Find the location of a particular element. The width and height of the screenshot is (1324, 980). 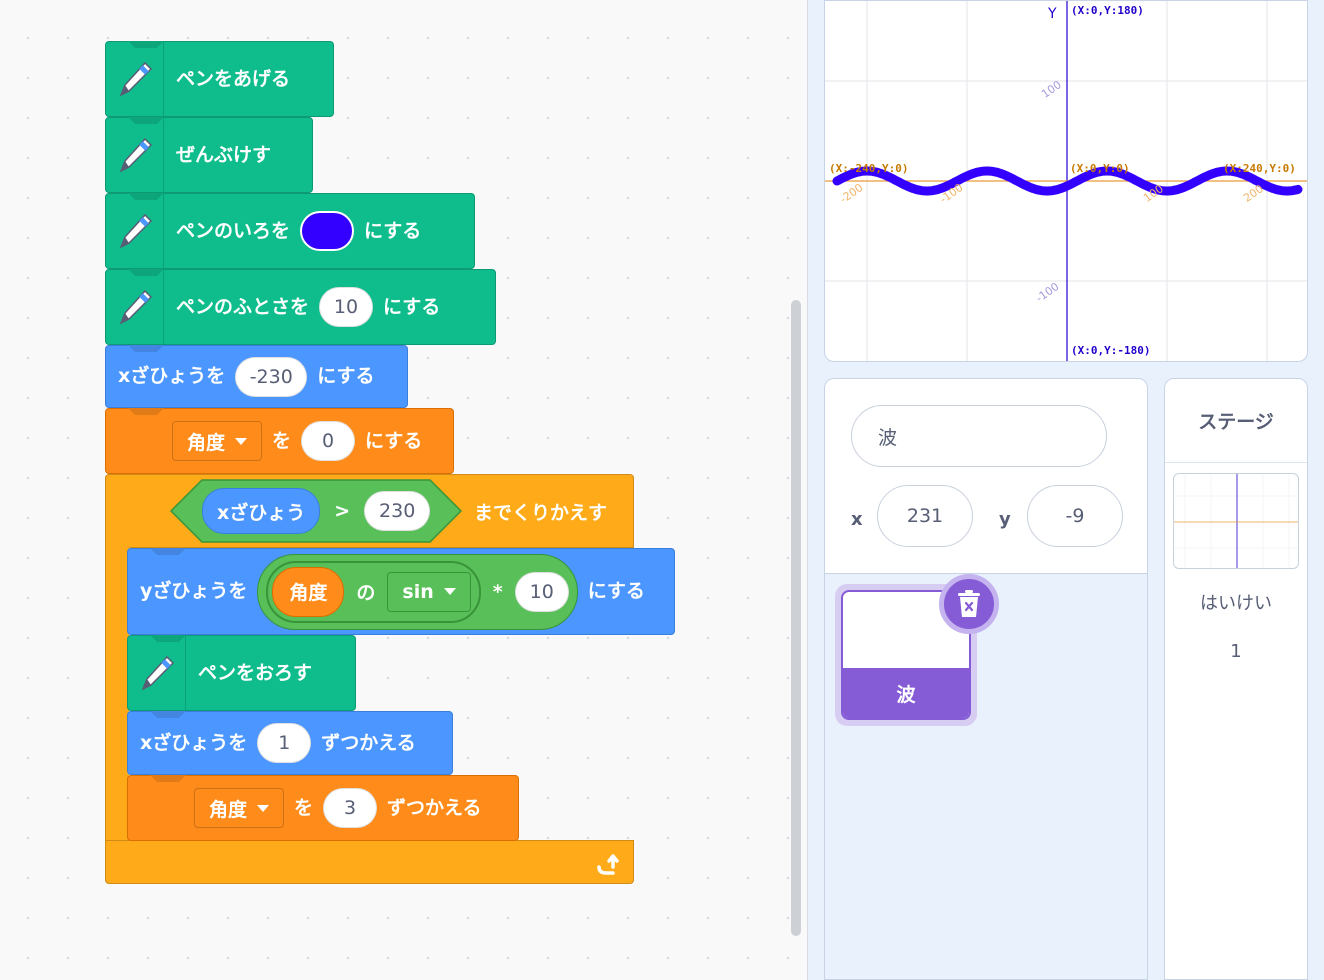

repeat-limit-input: 230 is located at coordinates (397, 511).